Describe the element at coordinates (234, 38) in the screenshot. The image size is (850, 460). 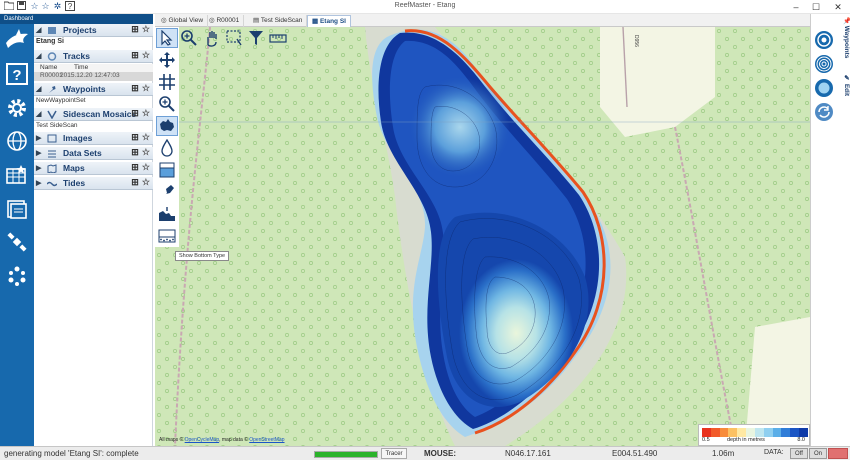
I see `select-region-icon` at that location.